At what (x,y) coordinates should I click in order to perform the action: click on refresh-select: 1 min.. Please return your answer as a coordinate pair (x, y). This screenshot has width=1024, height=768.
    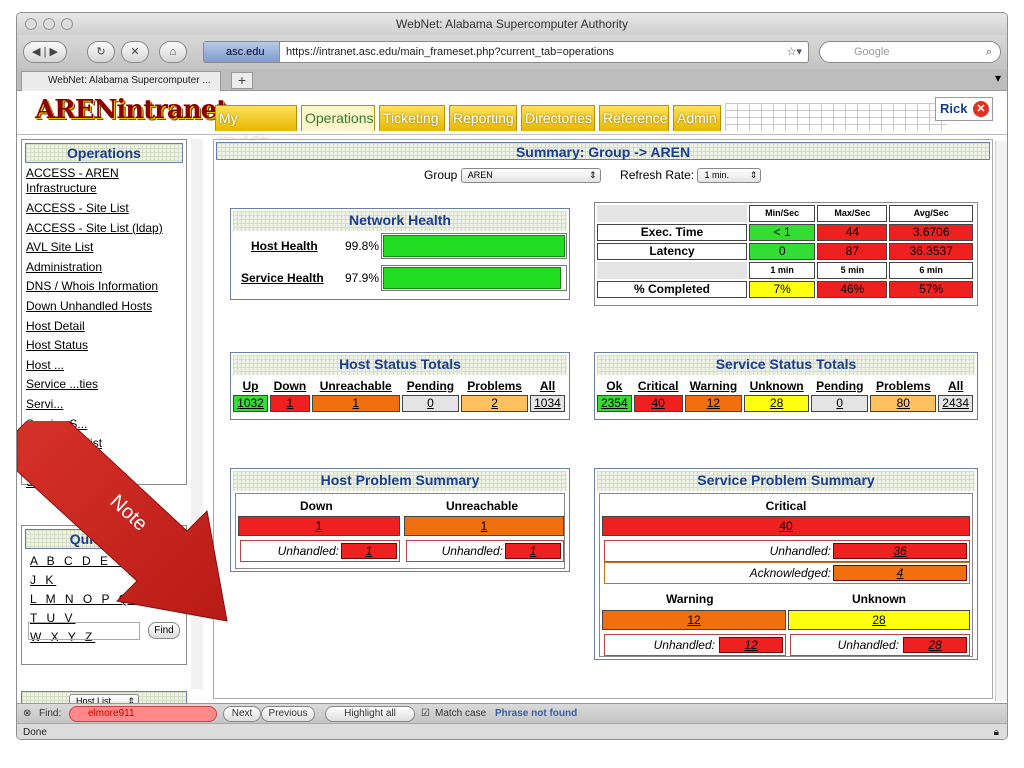
    Looking at the image, I should click on (729, 176).